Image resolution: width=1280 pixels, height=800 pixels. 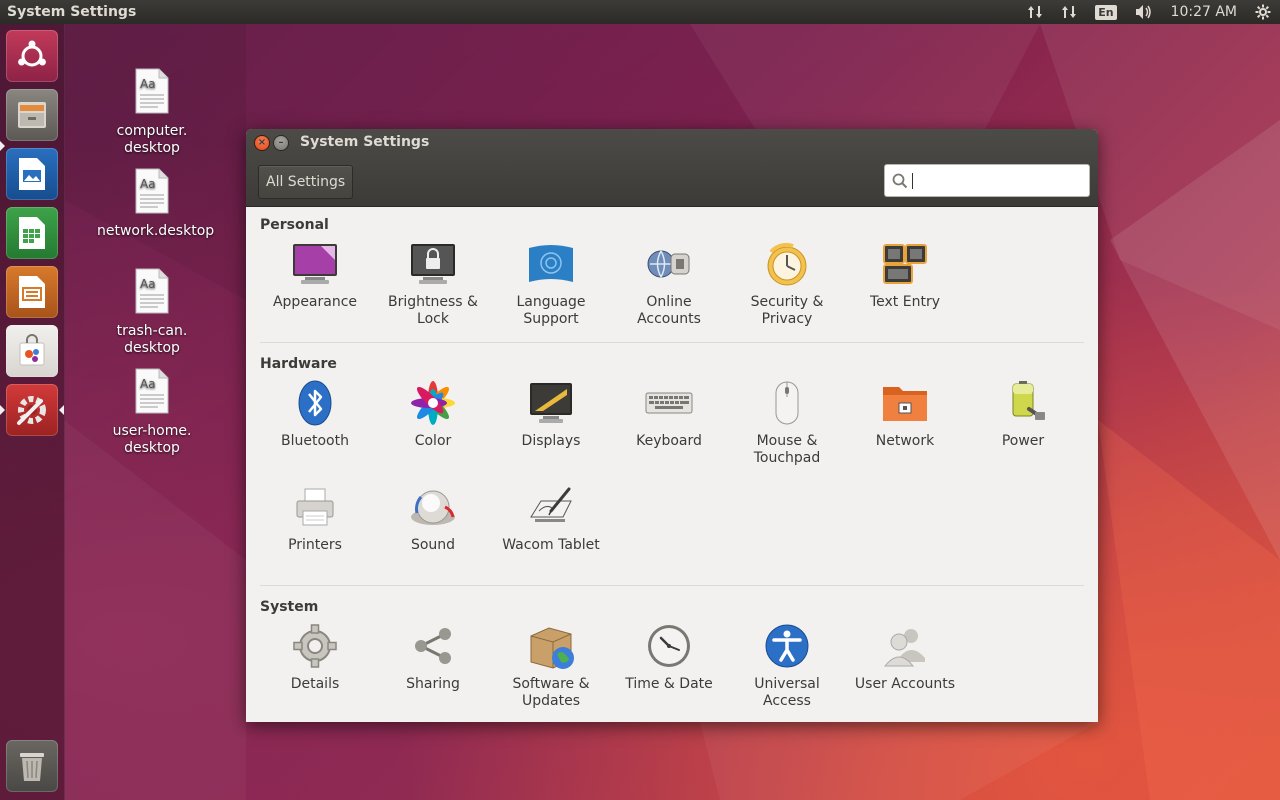 I want to click on settings-item-software-updates: Software & Updates, so click(x=551, y=666).